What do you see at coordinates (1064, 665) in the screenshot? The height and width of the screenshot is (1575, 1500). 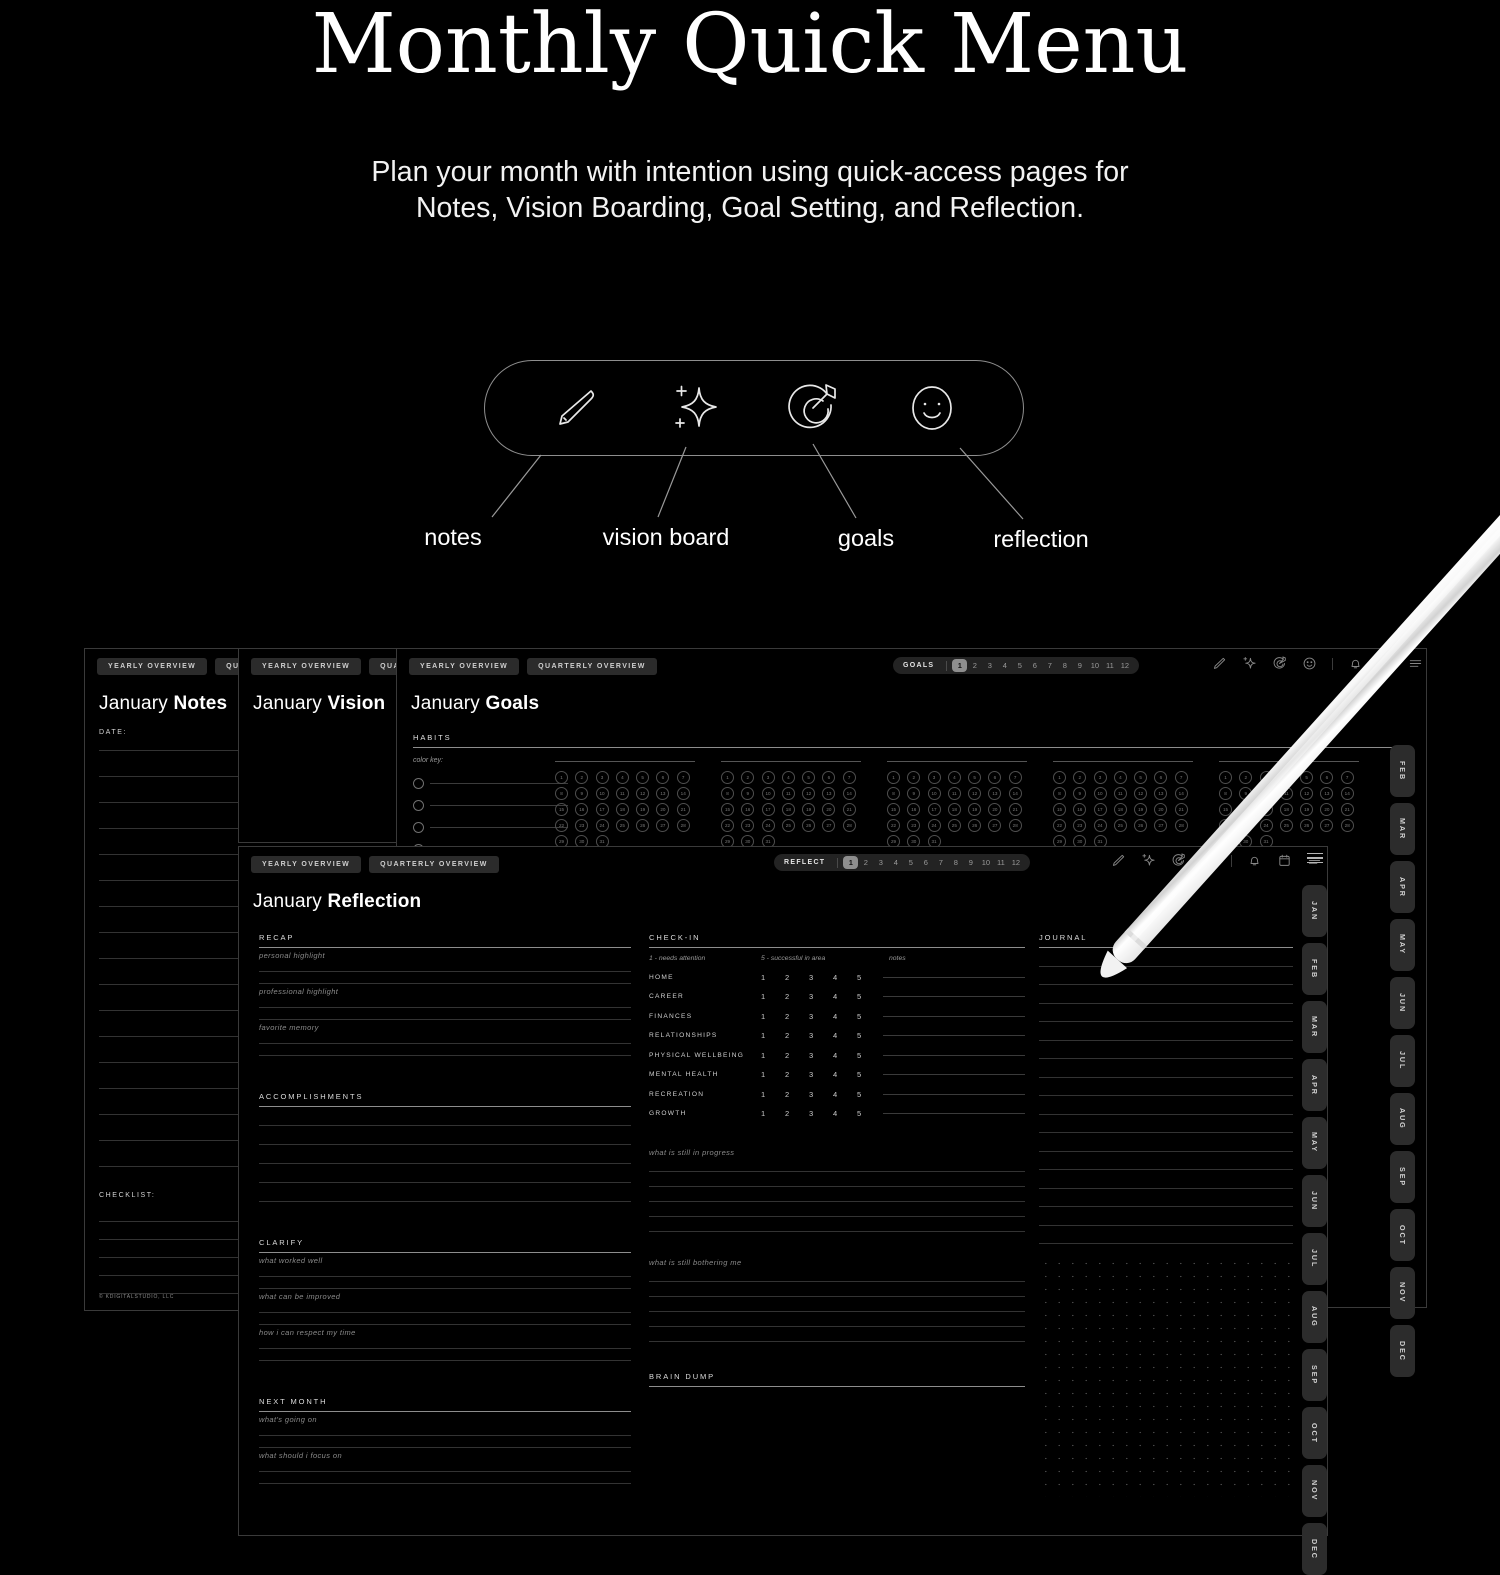 I see `switcher-month-8: 8` at bounding box center [1064, 665].